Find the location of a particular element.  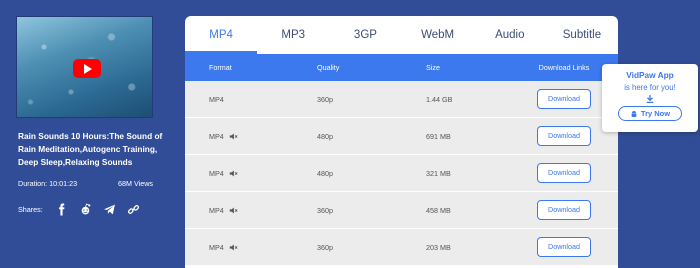

tab-webm: WebM is located at coordinates (438, 35).